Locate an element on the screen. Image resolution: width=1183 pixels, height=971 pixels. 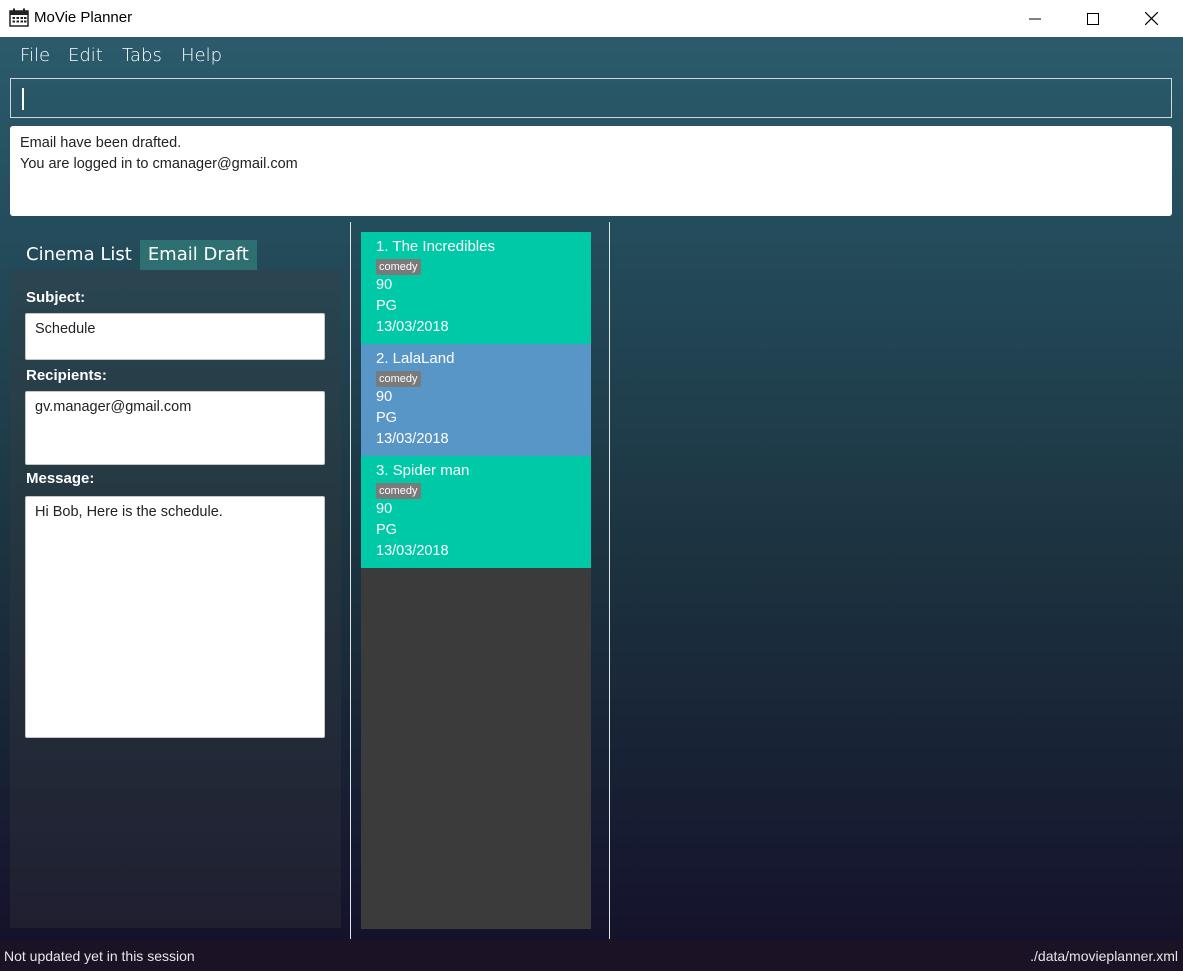
menu-tabs: Tabs is located at coordinates (142, 55).